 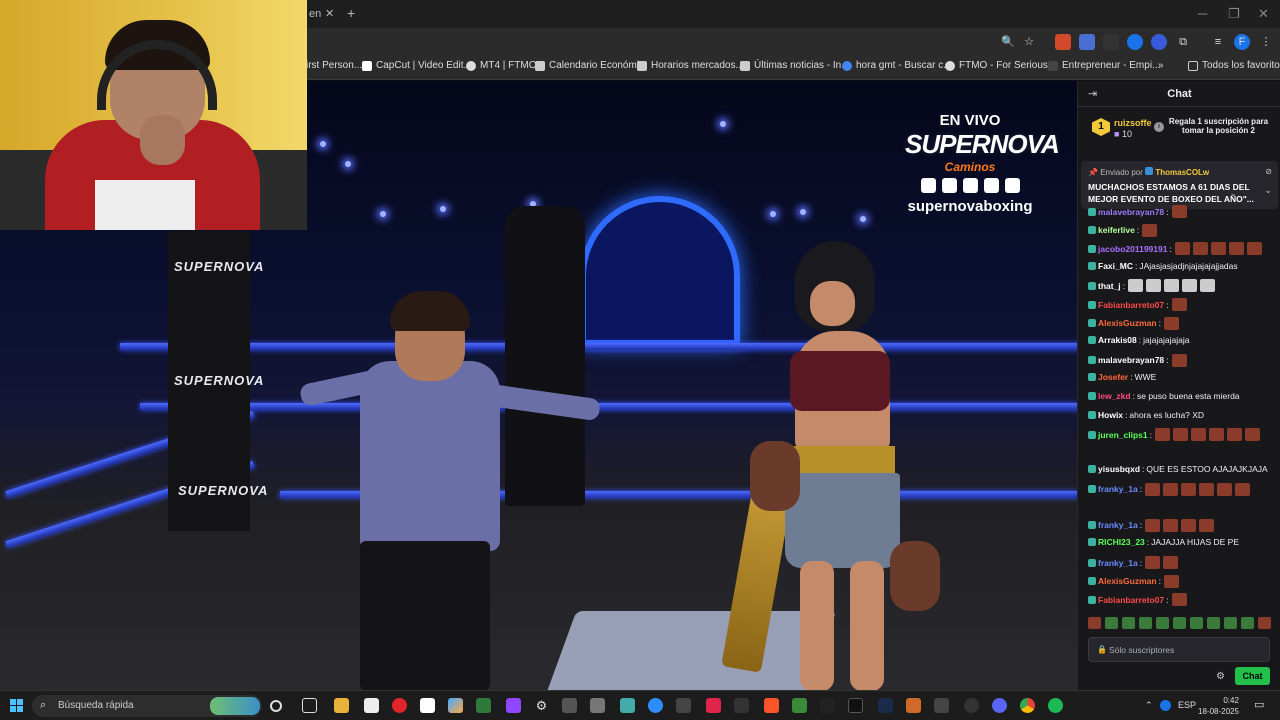 I want to click on copilot-icon, so click(x=455, y=705).